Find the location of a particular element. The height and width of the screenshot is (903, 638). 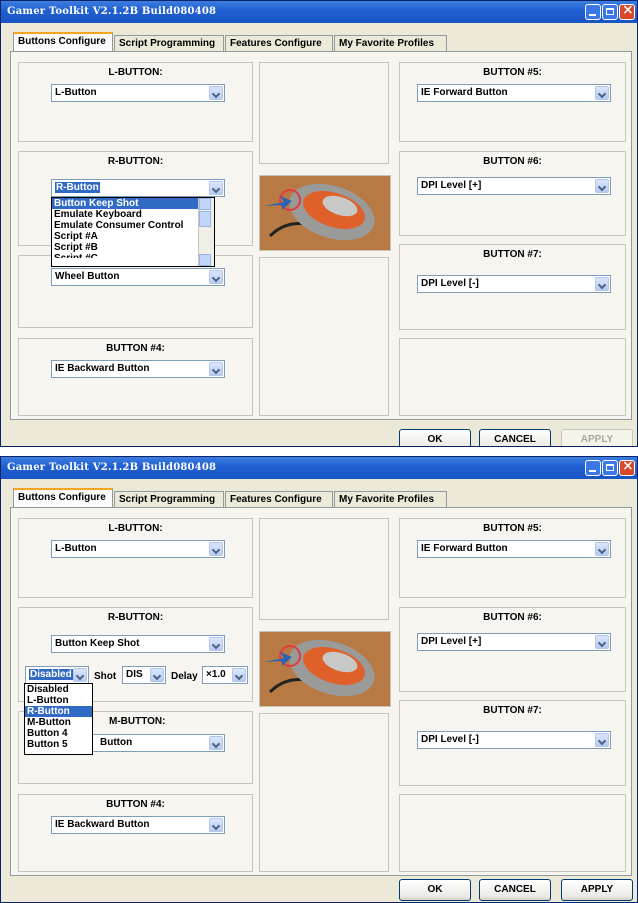

keep-shot-source-select: Disabled is located at coordinates (57, 675).